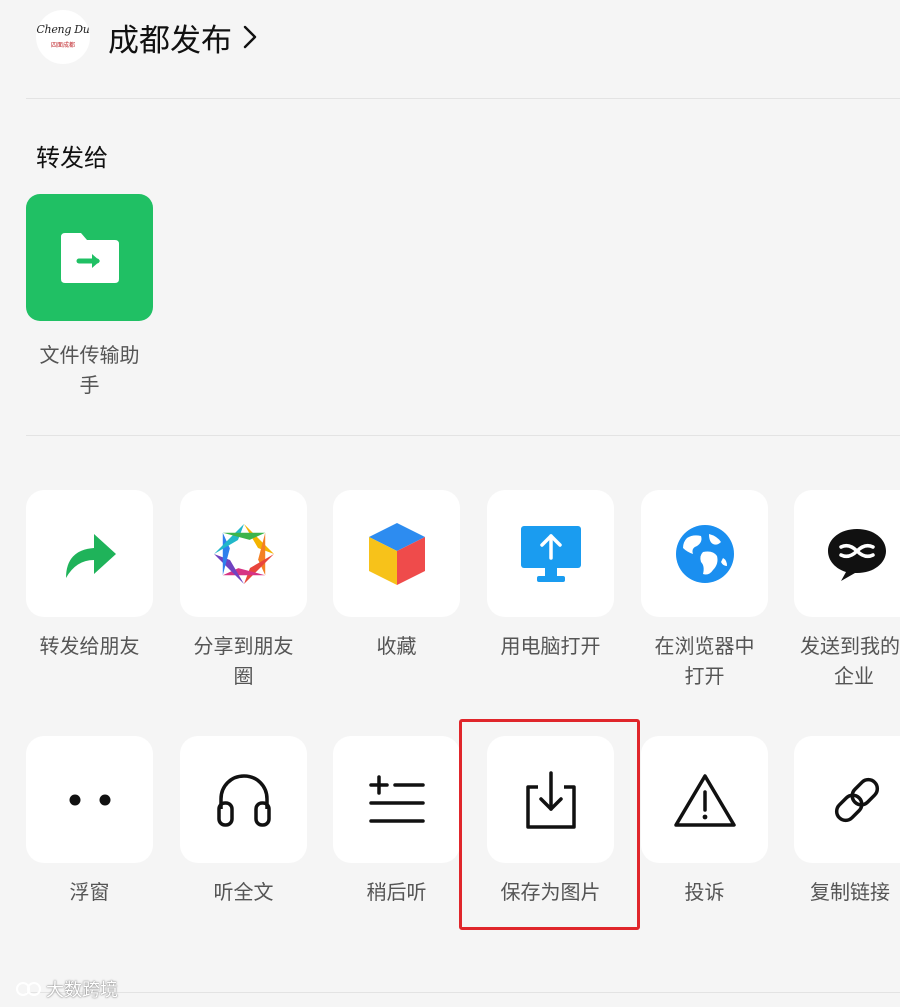 This screenshot has width=900, height=1007. I want to click on favorite-button: 收藏, so click(396, 575).